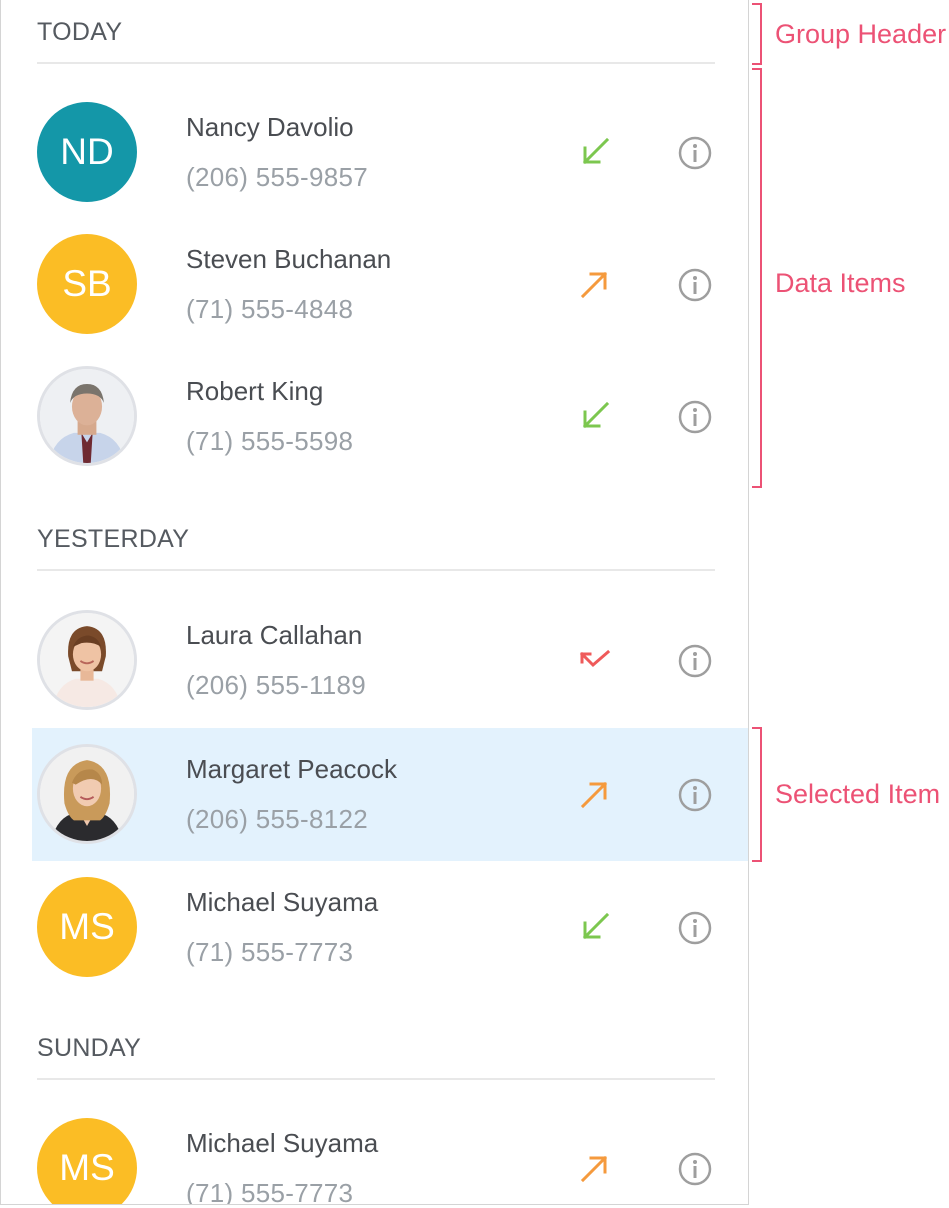 The width and height of the screenshot is (949, 1208). Describe the element at coordinates (80, 32) in the screenshot. I see `group-header-label: TODAY` at that location.